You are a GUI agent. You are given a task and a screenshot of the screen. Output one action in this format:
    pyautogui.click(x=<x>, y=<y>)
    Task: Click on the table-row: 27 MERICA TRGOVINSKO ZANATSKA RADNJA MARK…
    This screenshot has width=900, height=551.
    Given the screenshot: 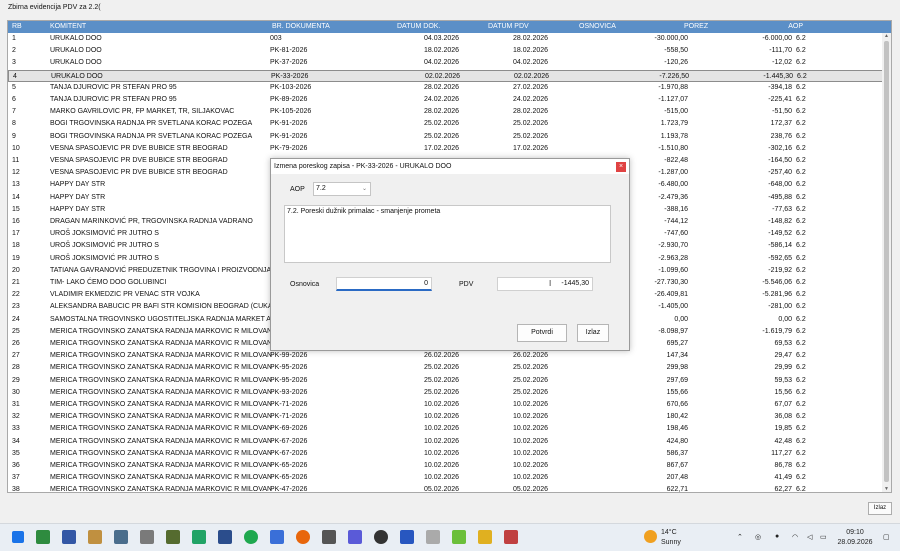 What is the action you would take?
    pyautogui.click(x=445, y=356)
    